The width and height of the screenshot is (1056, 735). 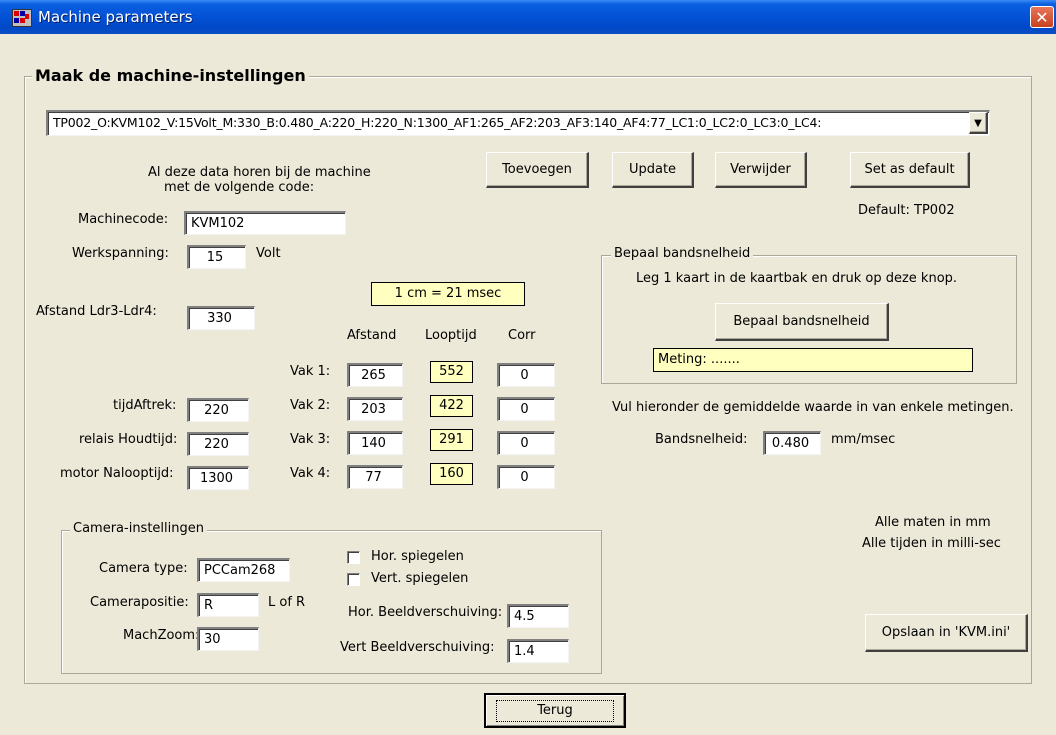 What do you see at coordinates (170, 75) in the screenshot?
I see `main-groupbox-title: Maak de machine-instellingen` at bounding box center [170, 75].